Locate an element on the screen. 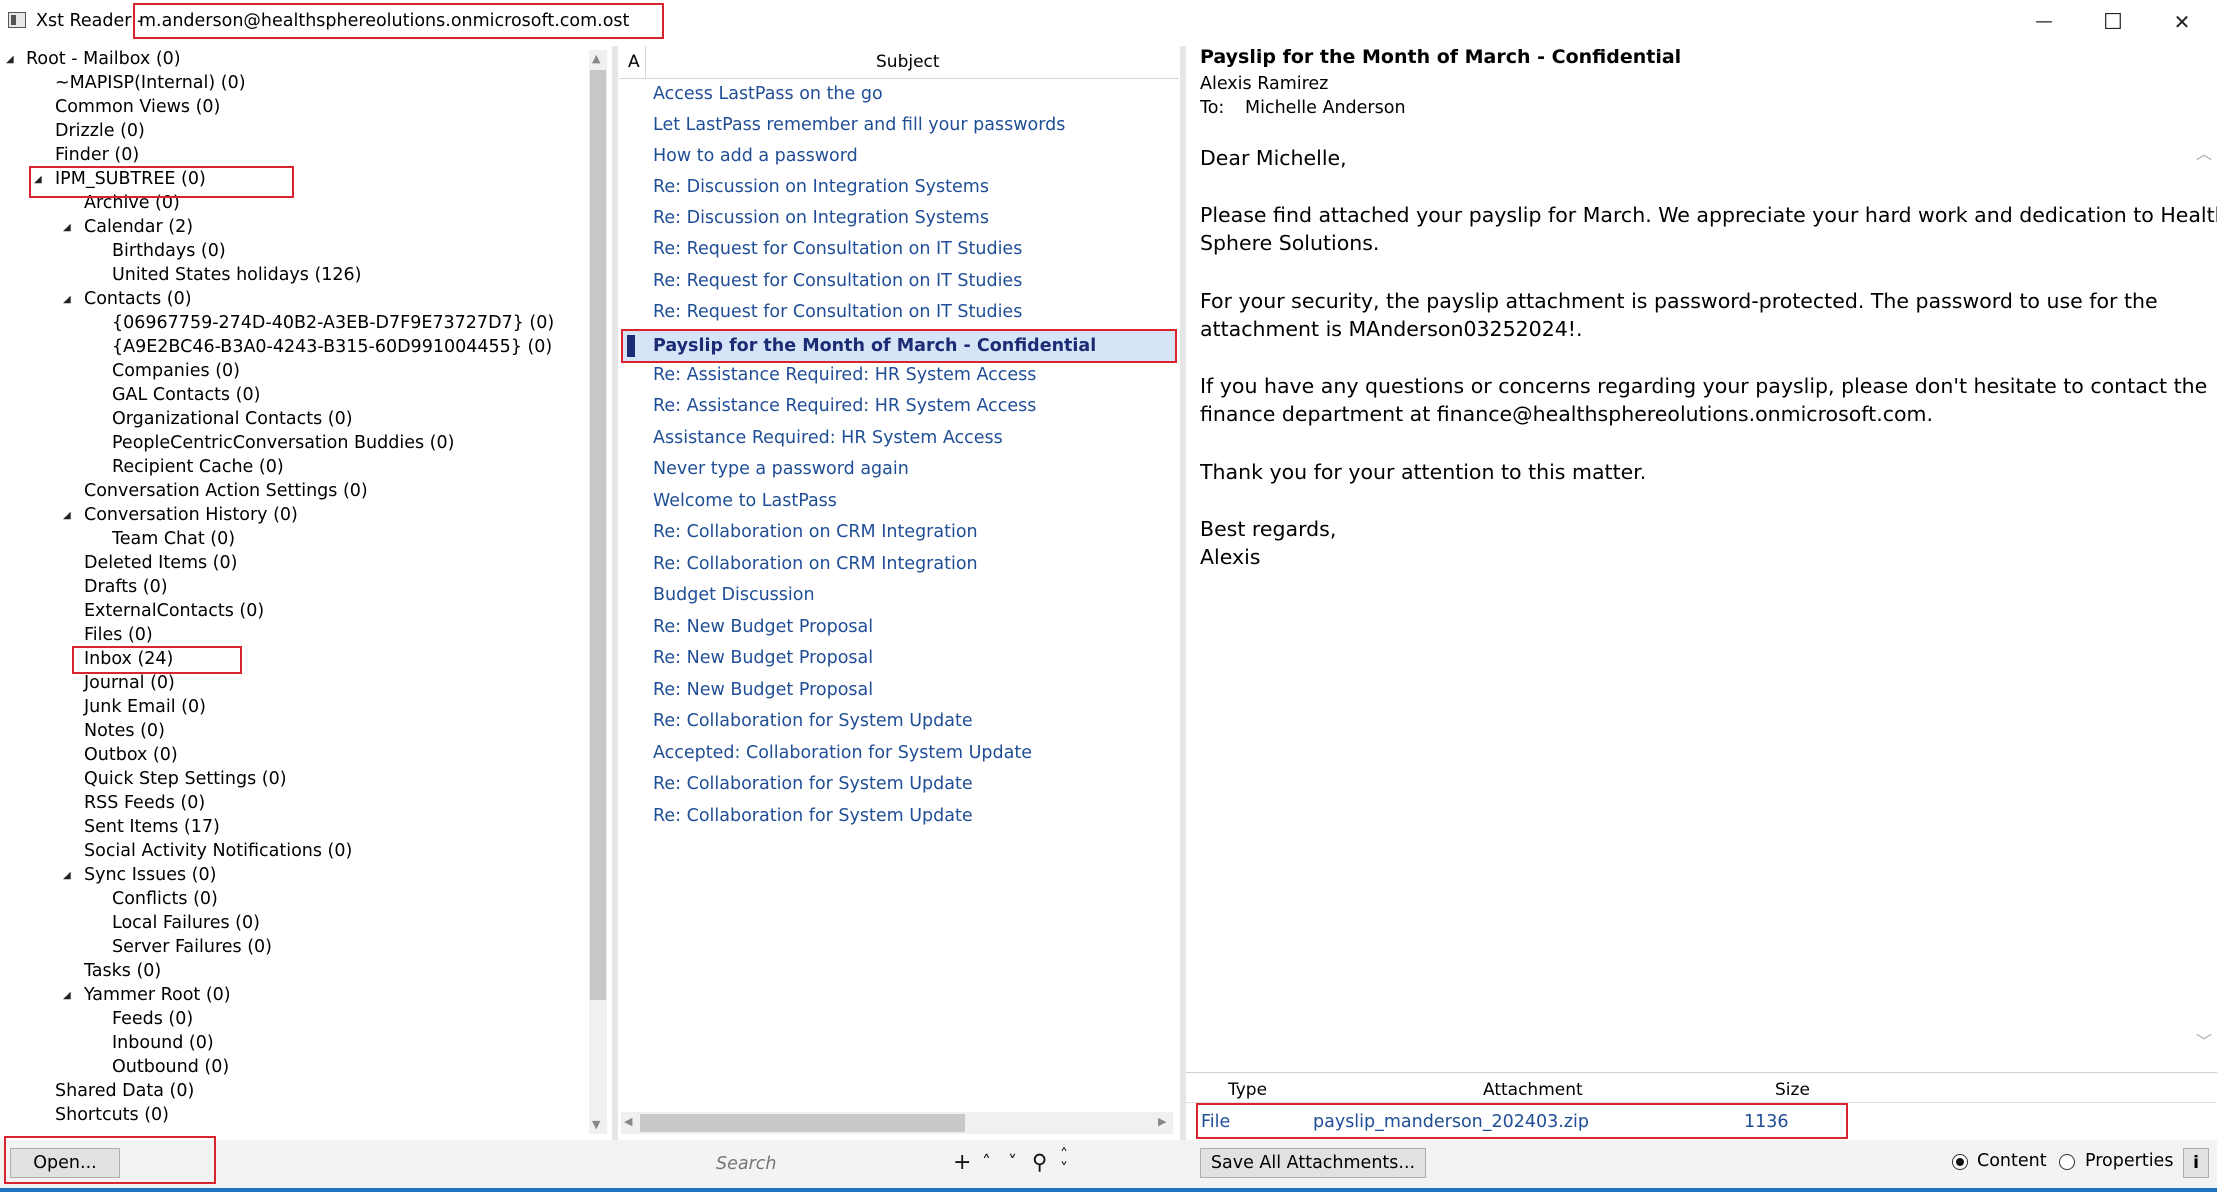 The width and height of the screenshot is (2217, 1192). content-radio is located at coordinates (1960, 1162).